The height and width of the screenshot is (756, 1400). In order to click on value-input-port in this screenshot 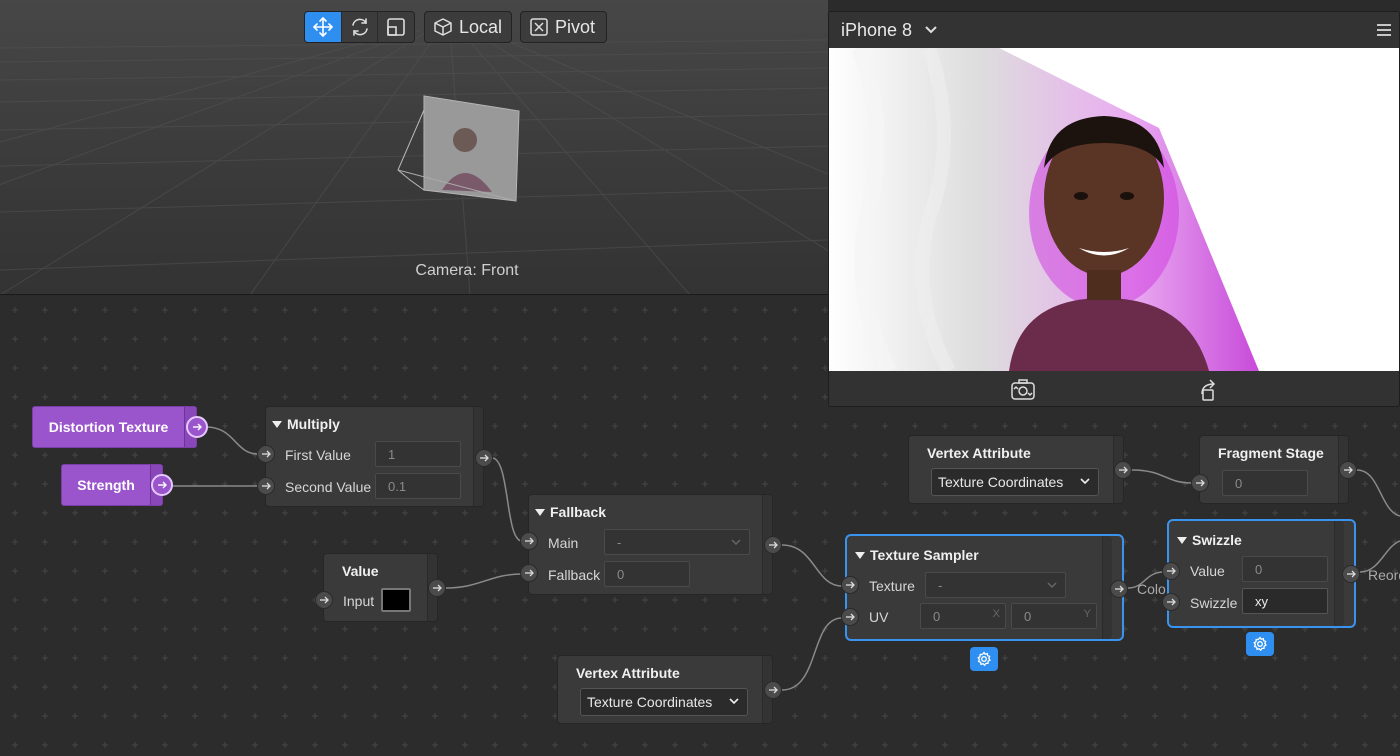, I will do `click(324, 600)`.